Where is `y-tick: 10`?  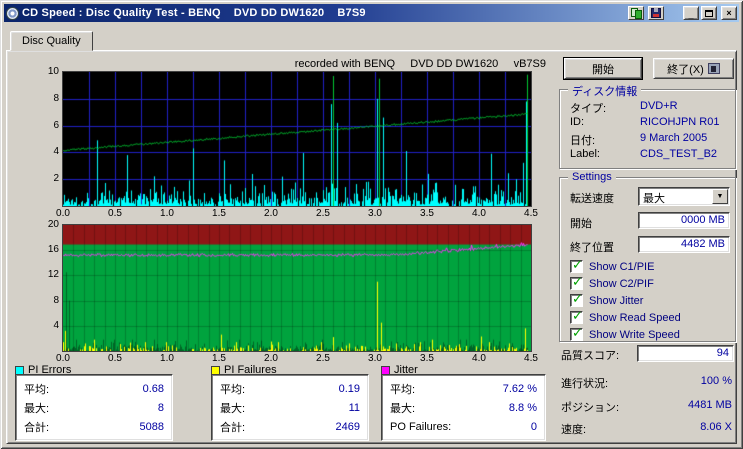 y-tick: 10 is located at coordinates (53, 71).